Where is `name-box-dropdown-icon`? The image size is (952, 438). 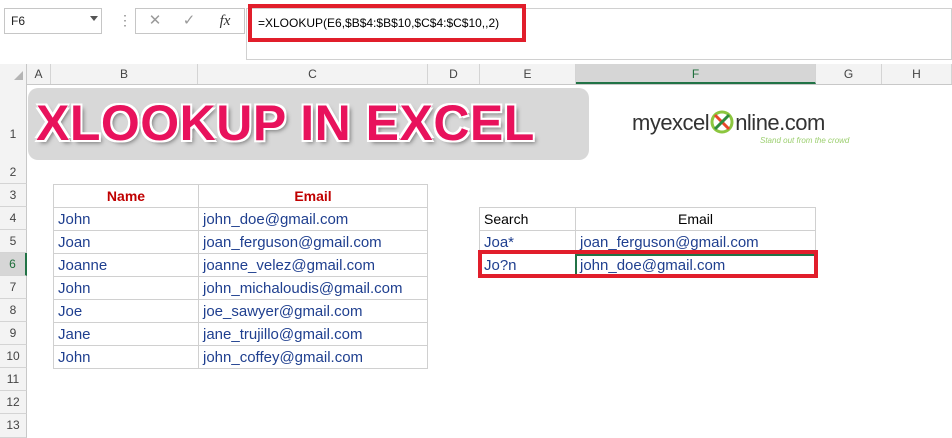 name-box-dropdown-icon is located at coordinates (94, 18).